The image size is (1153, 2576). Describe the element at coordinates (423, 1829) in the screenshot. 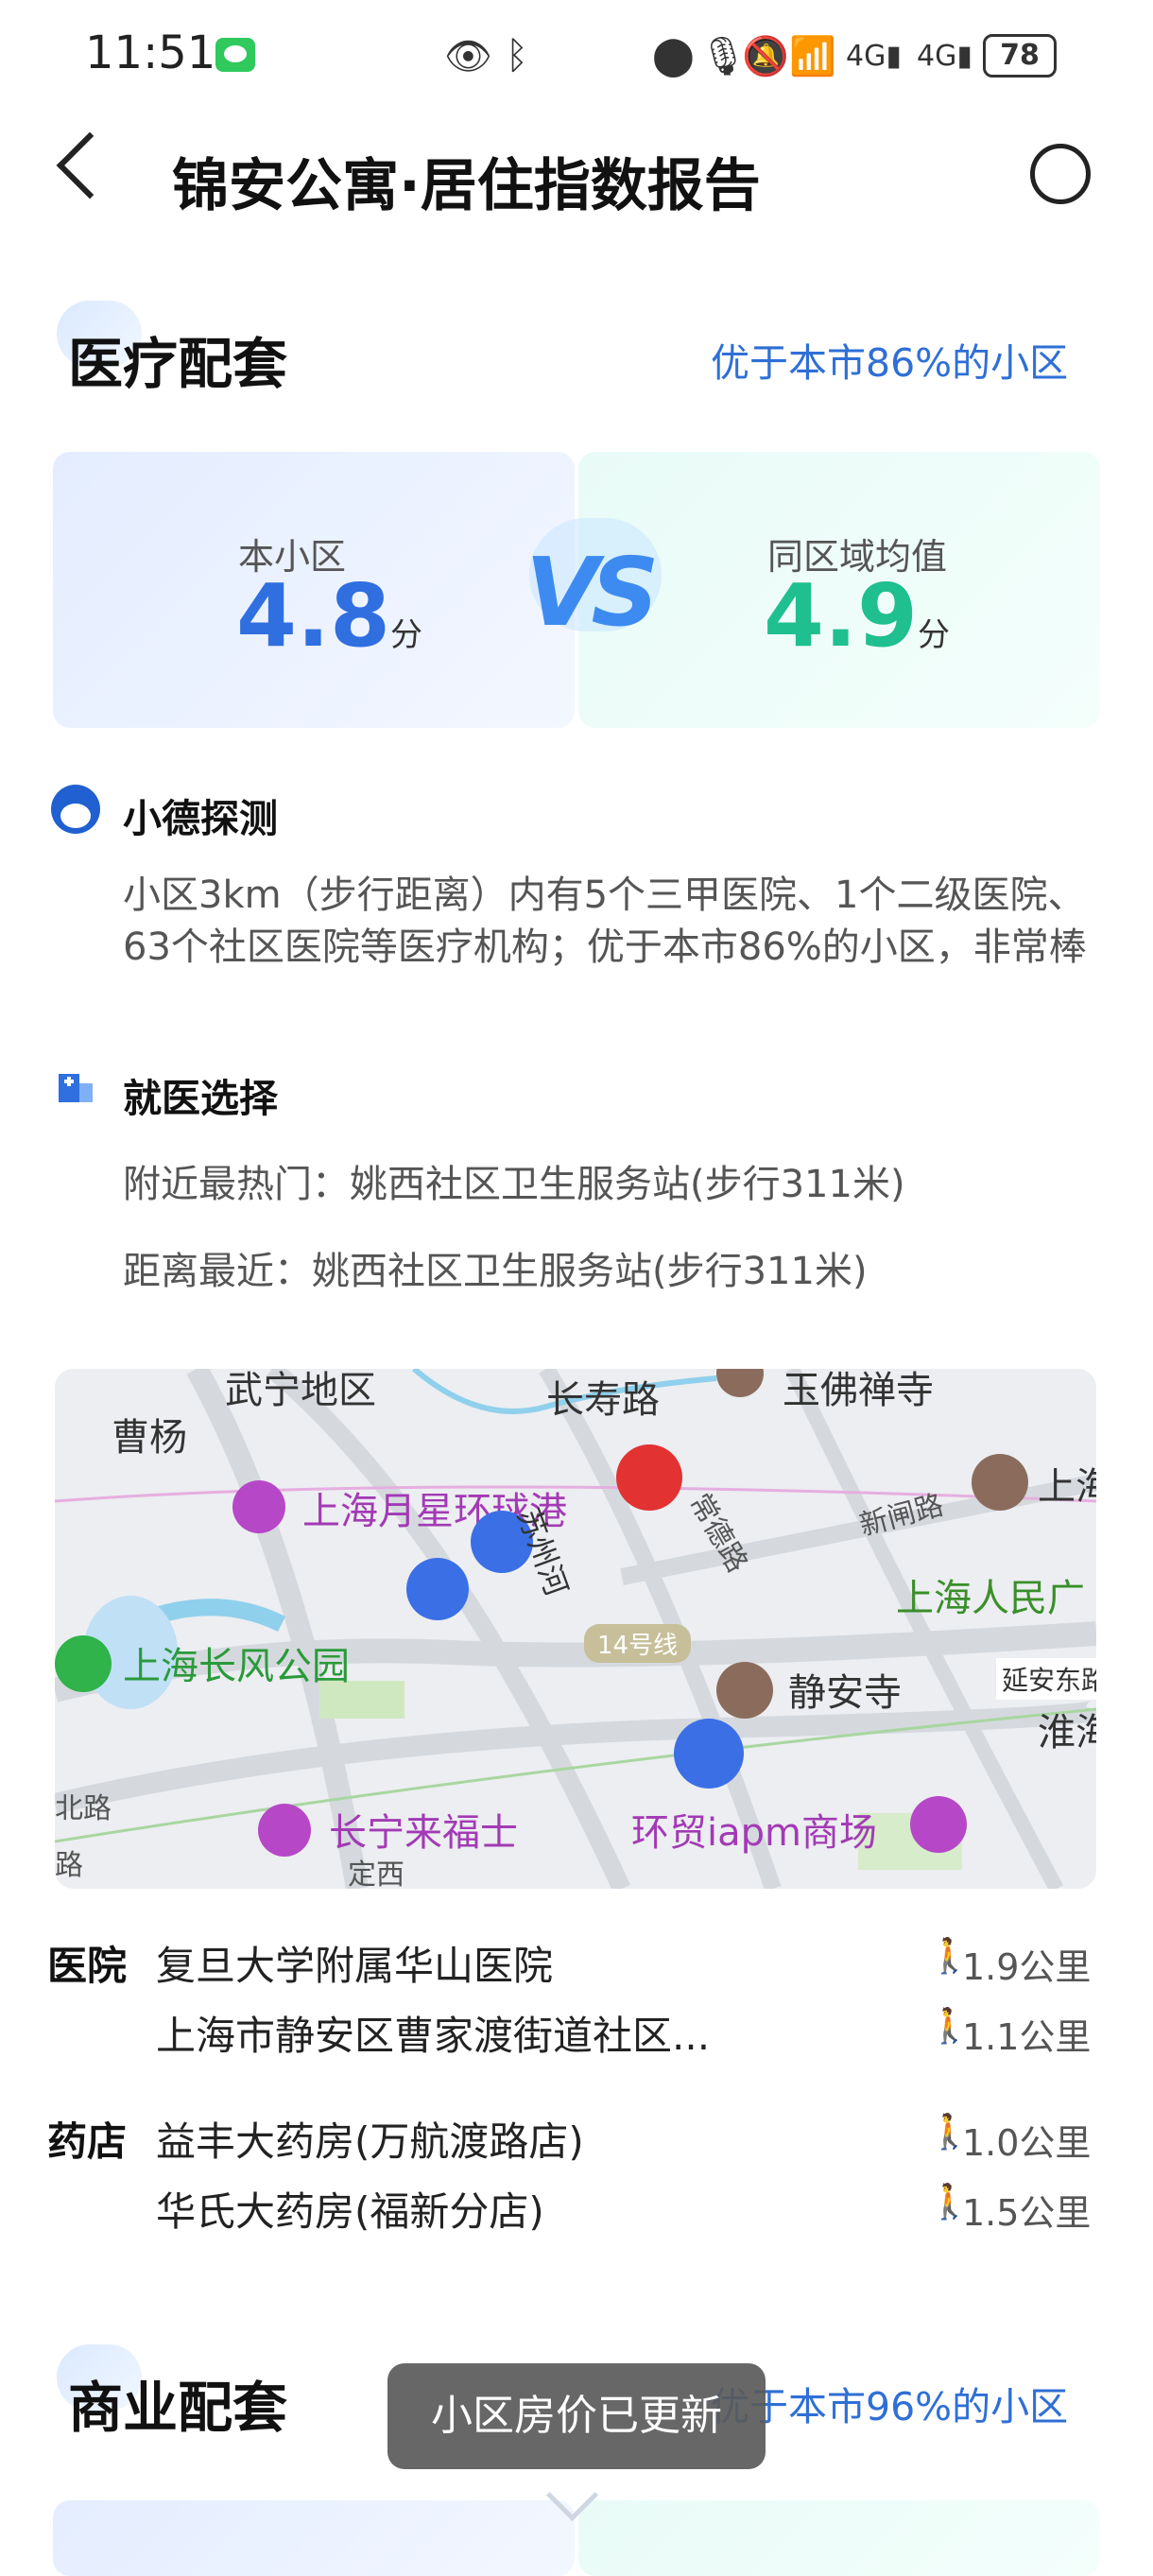

I see `map-label-laifu: 长宁来福士` at that location.